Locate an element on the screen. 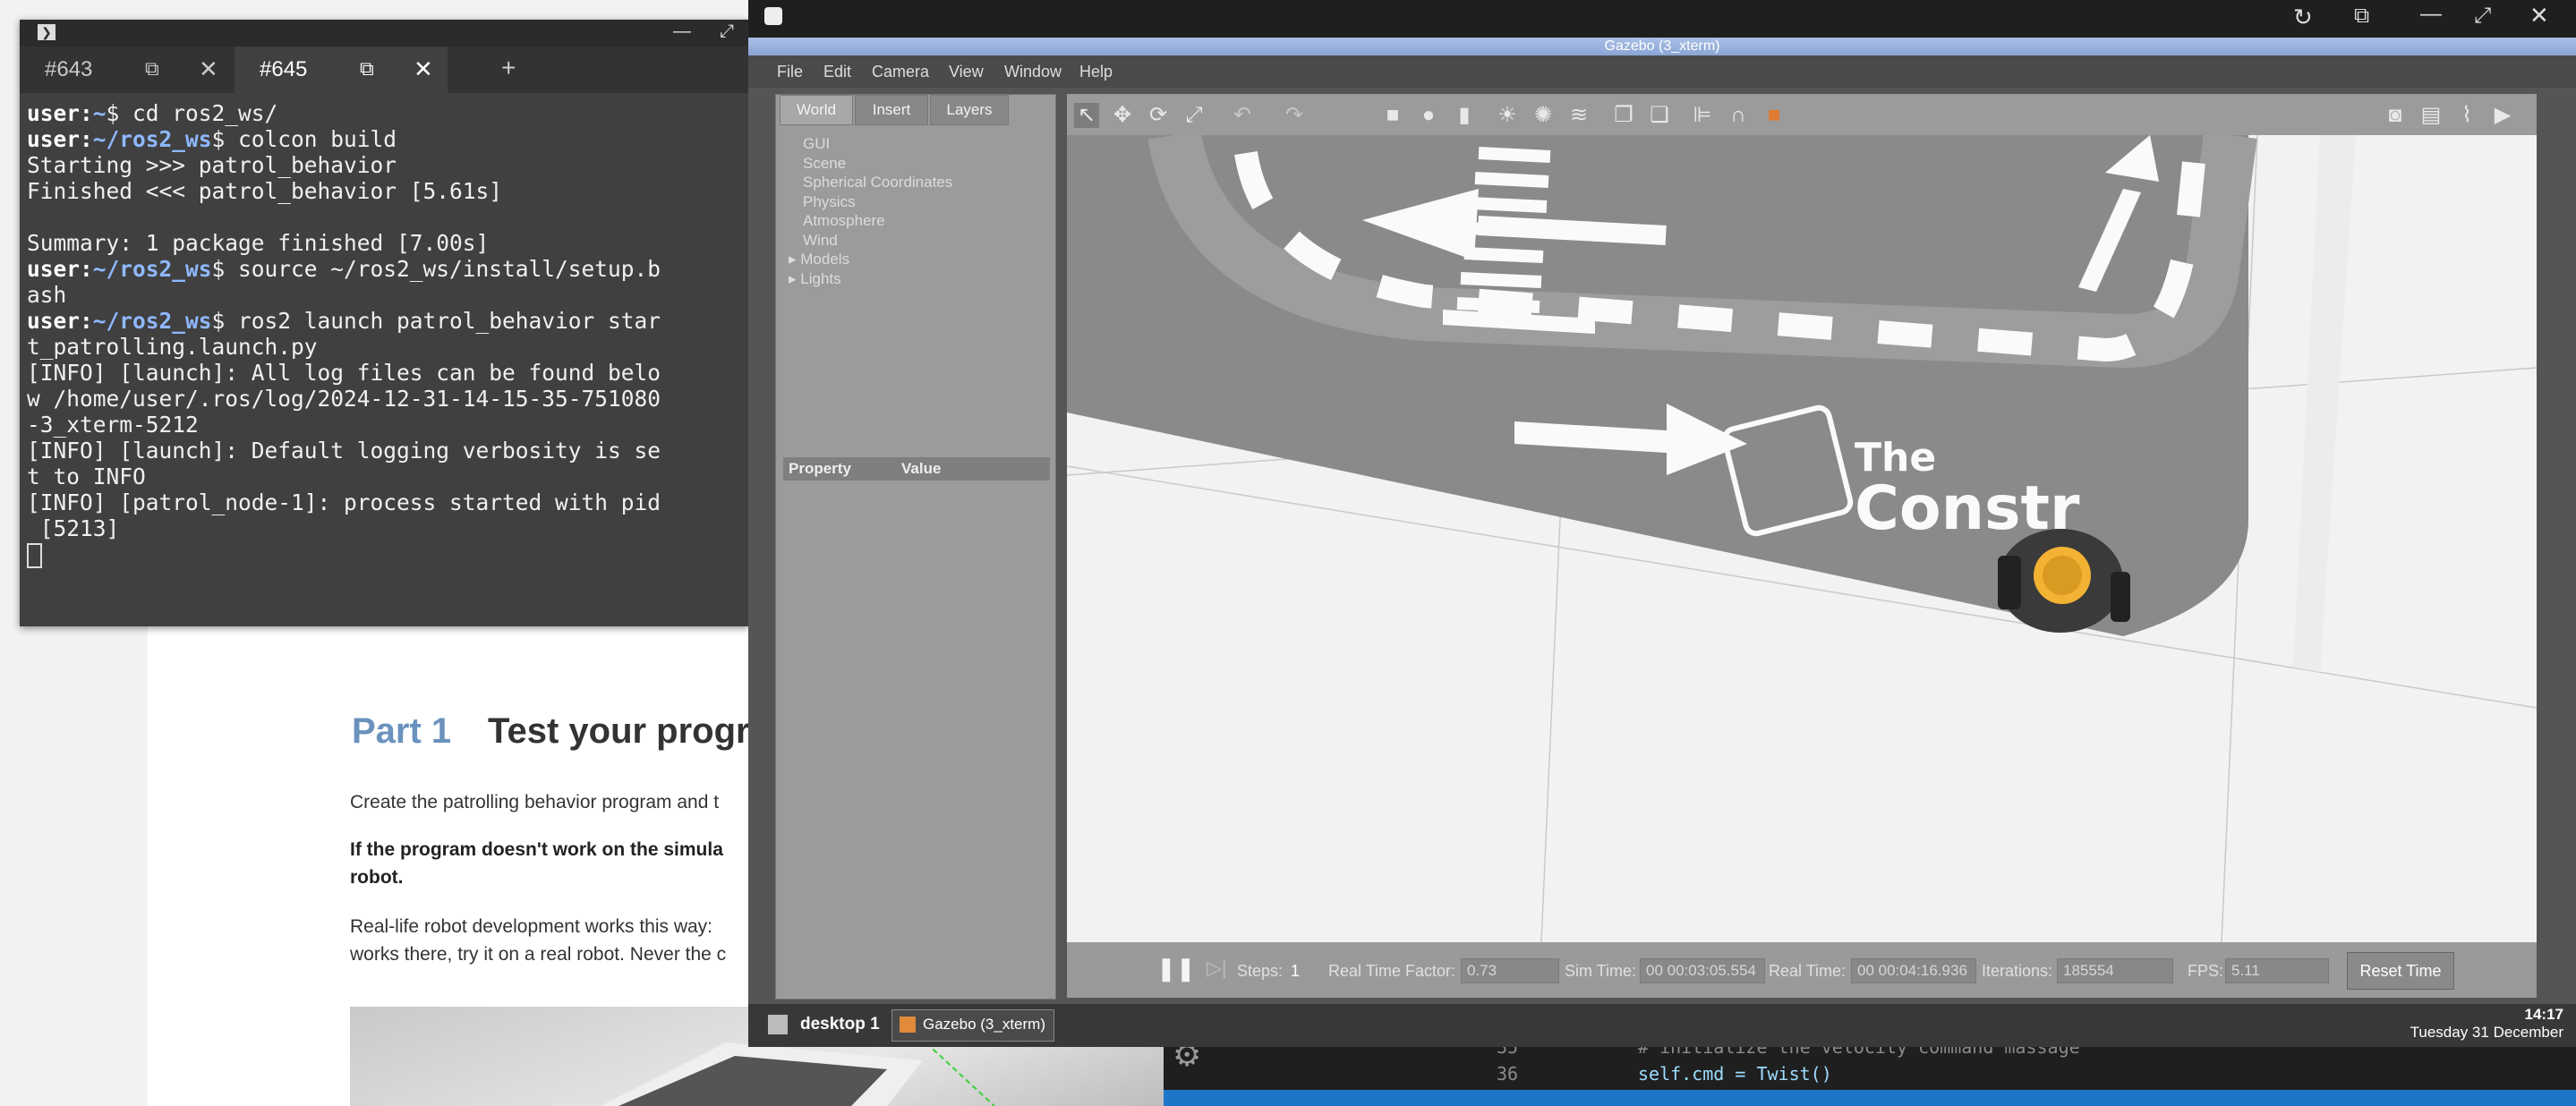 This screenshot has width=2576, height=1106. snap-icon: ∩ is located at coordinates (1738, 115).